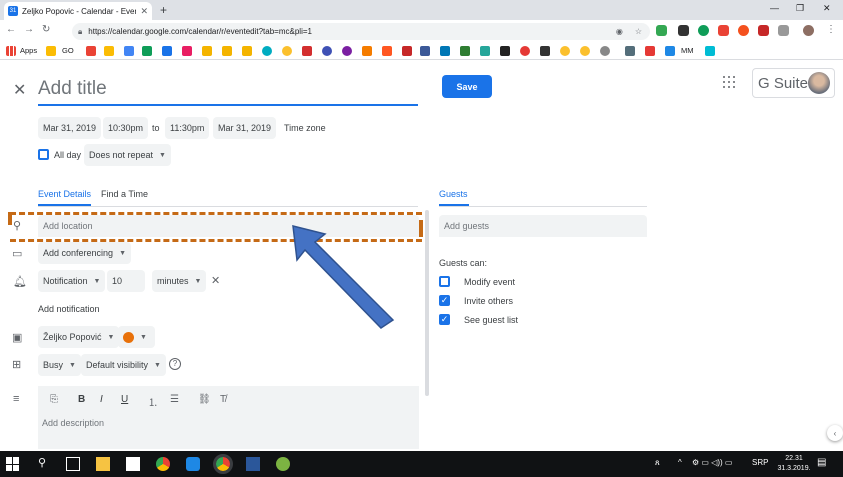 This screenshot has width=843, height=477. What do you see at coordinates (124, 194) in the screenshot?
I see `tab-find-a-time: Find a Time` at bounding box center [124, 194].